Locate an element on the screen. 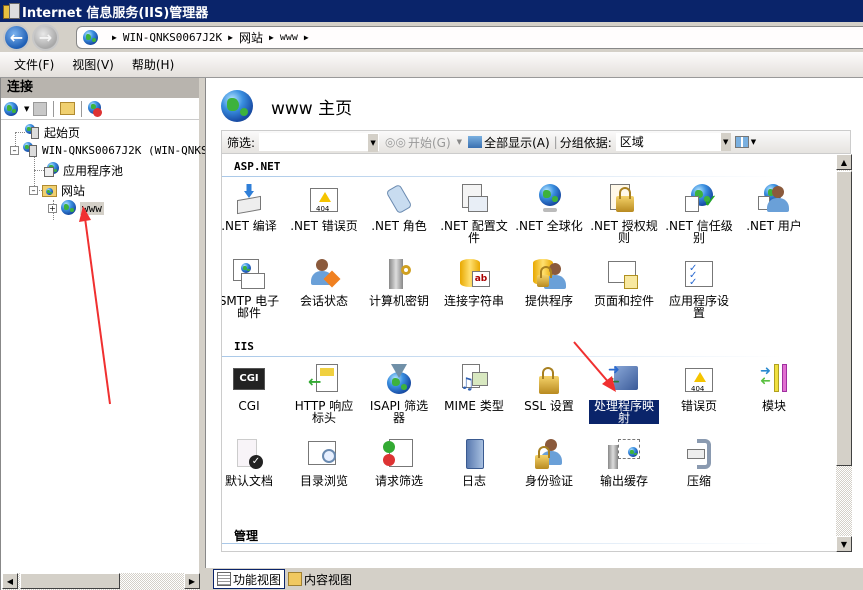 The height and width of the screenshot is (590, 863). feature-dotnet-authorization: .NET 授权规则 is located at coordinates (624, 214).